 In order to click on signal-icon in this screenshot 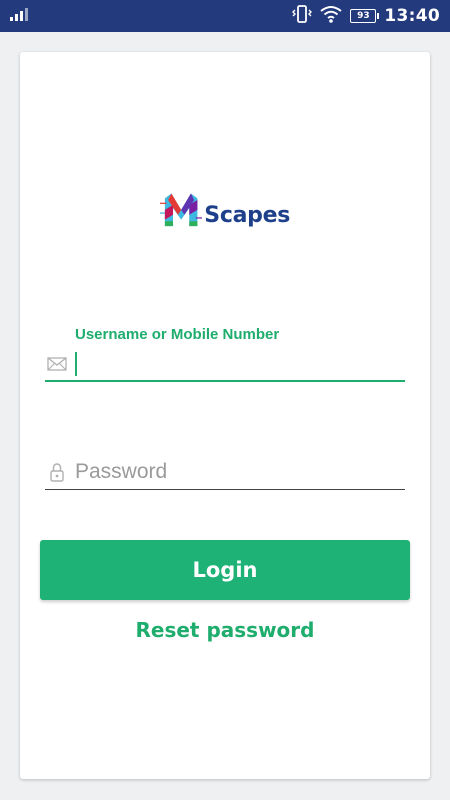, I will do `click(20, 16)`.